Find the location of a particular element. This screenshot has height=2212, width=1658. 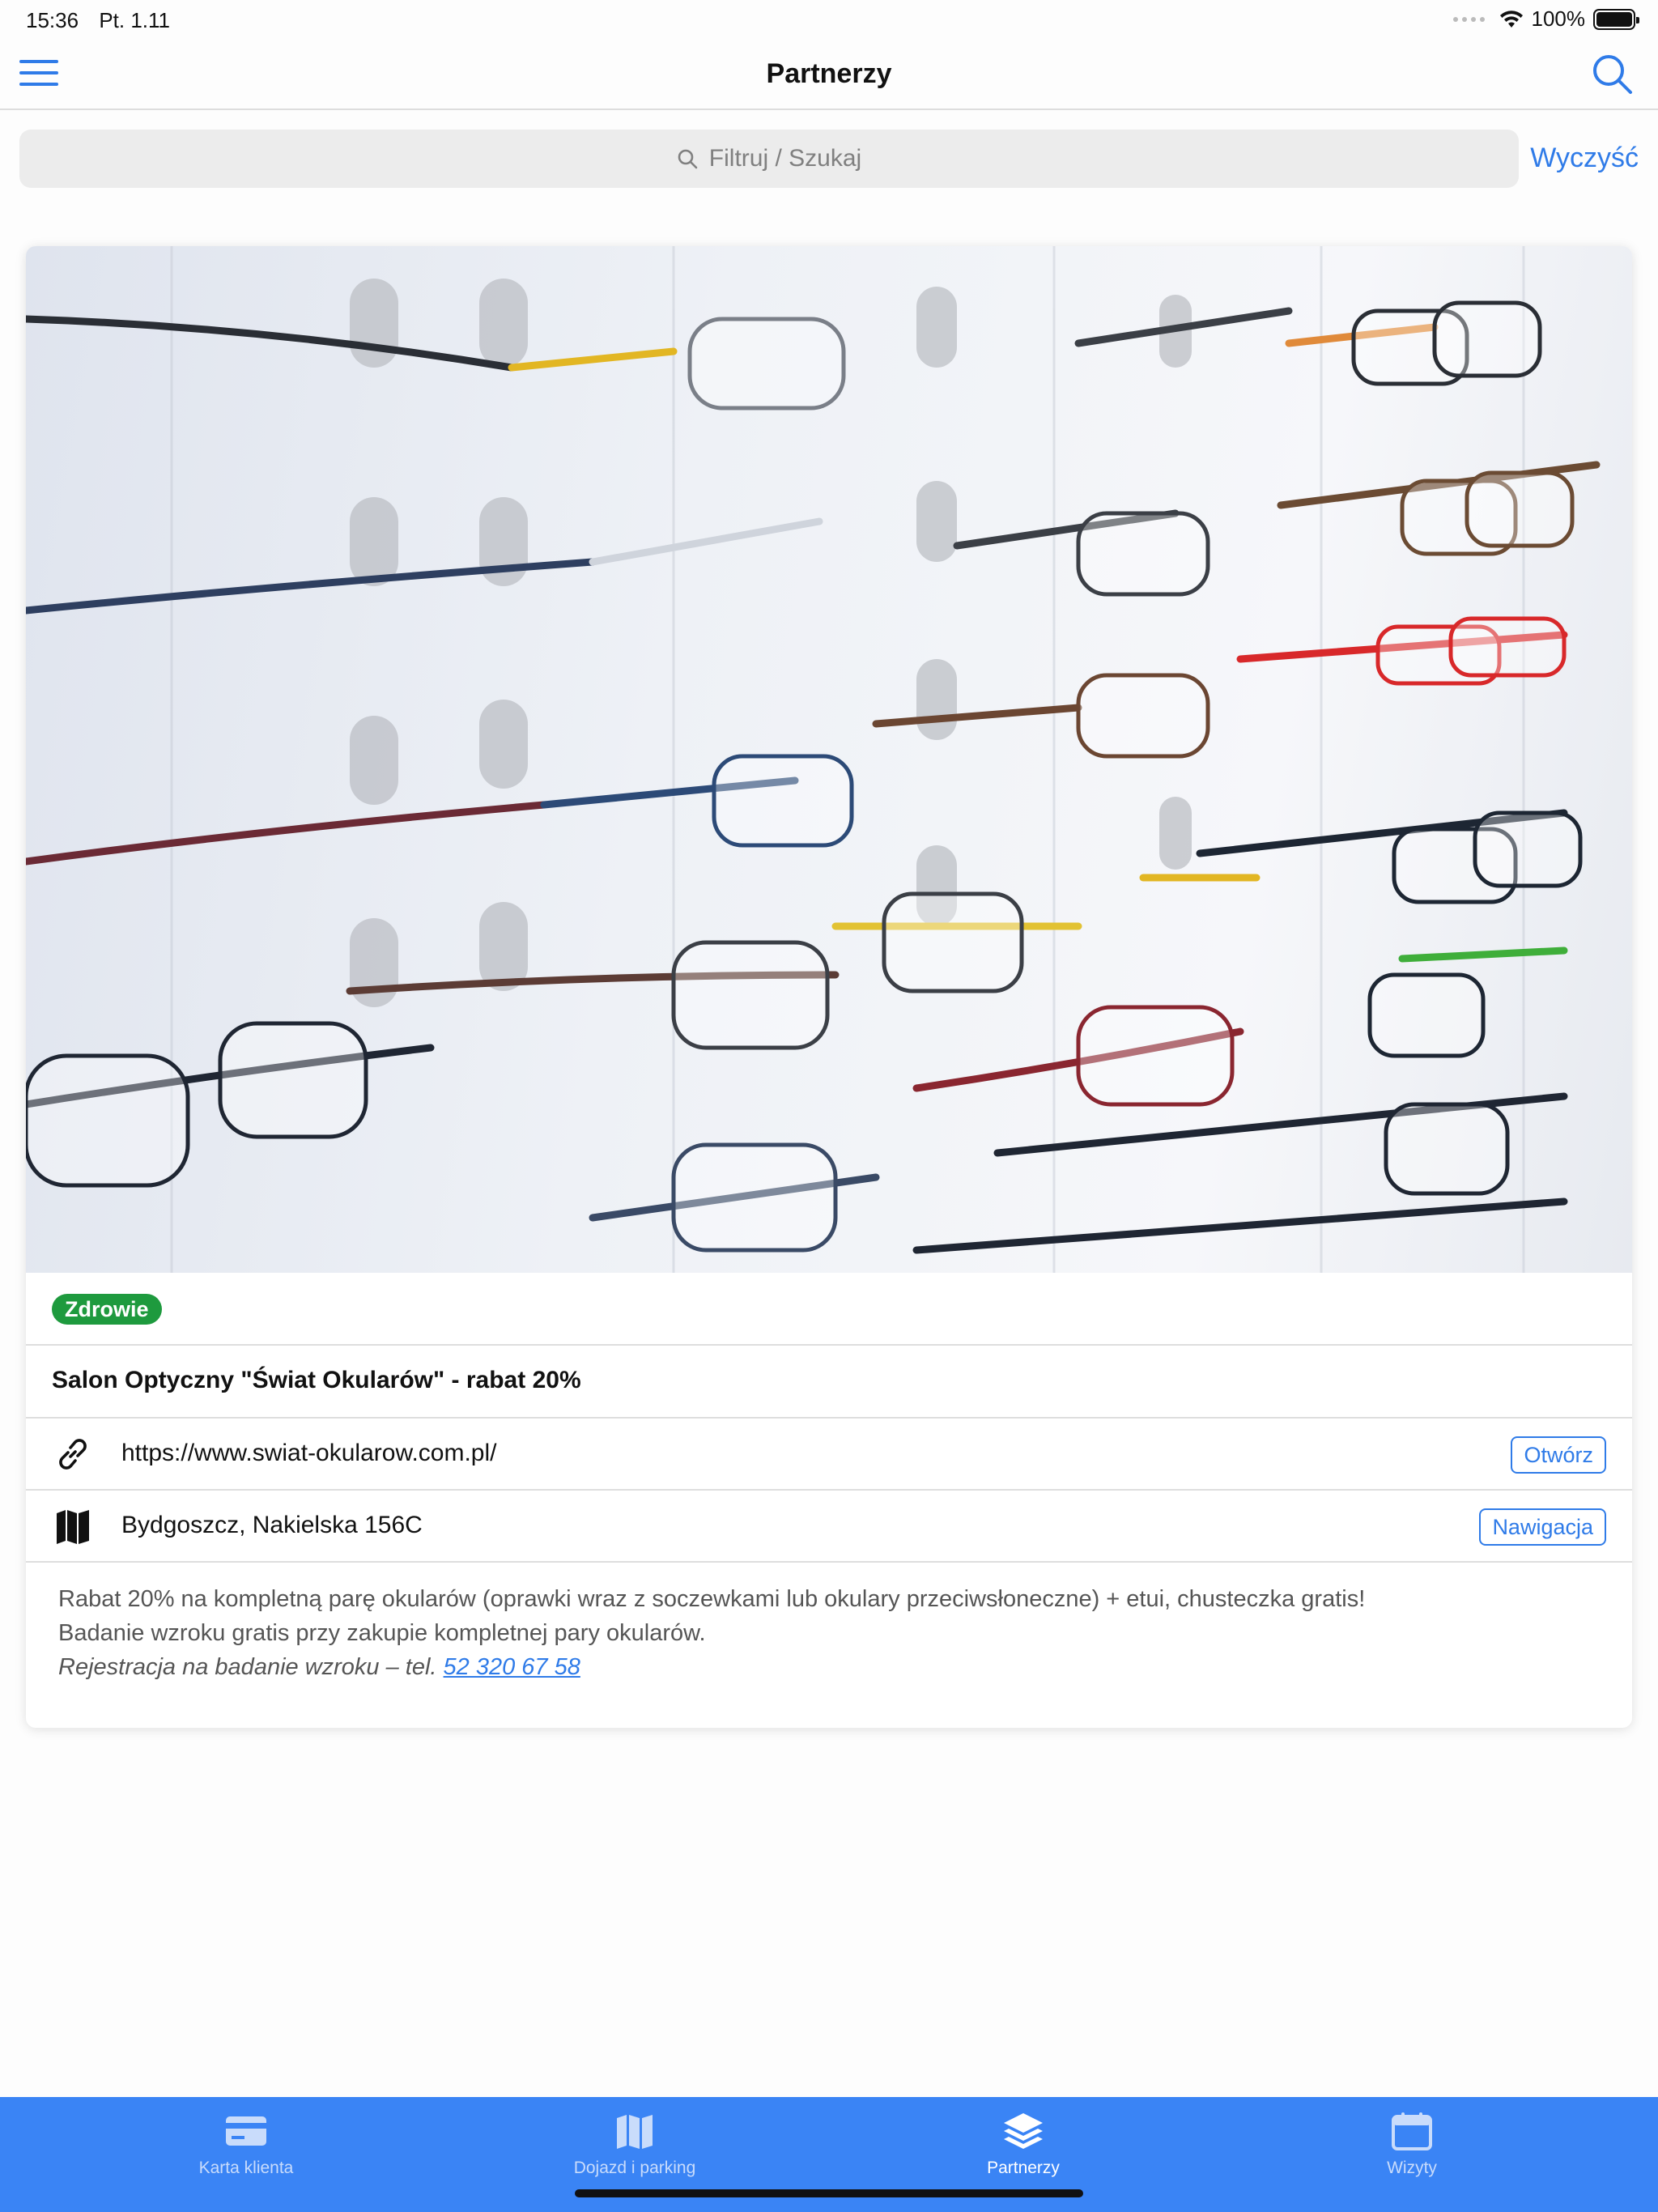

tab-label: Partnerzy is located at coordinates (1023, 2168).